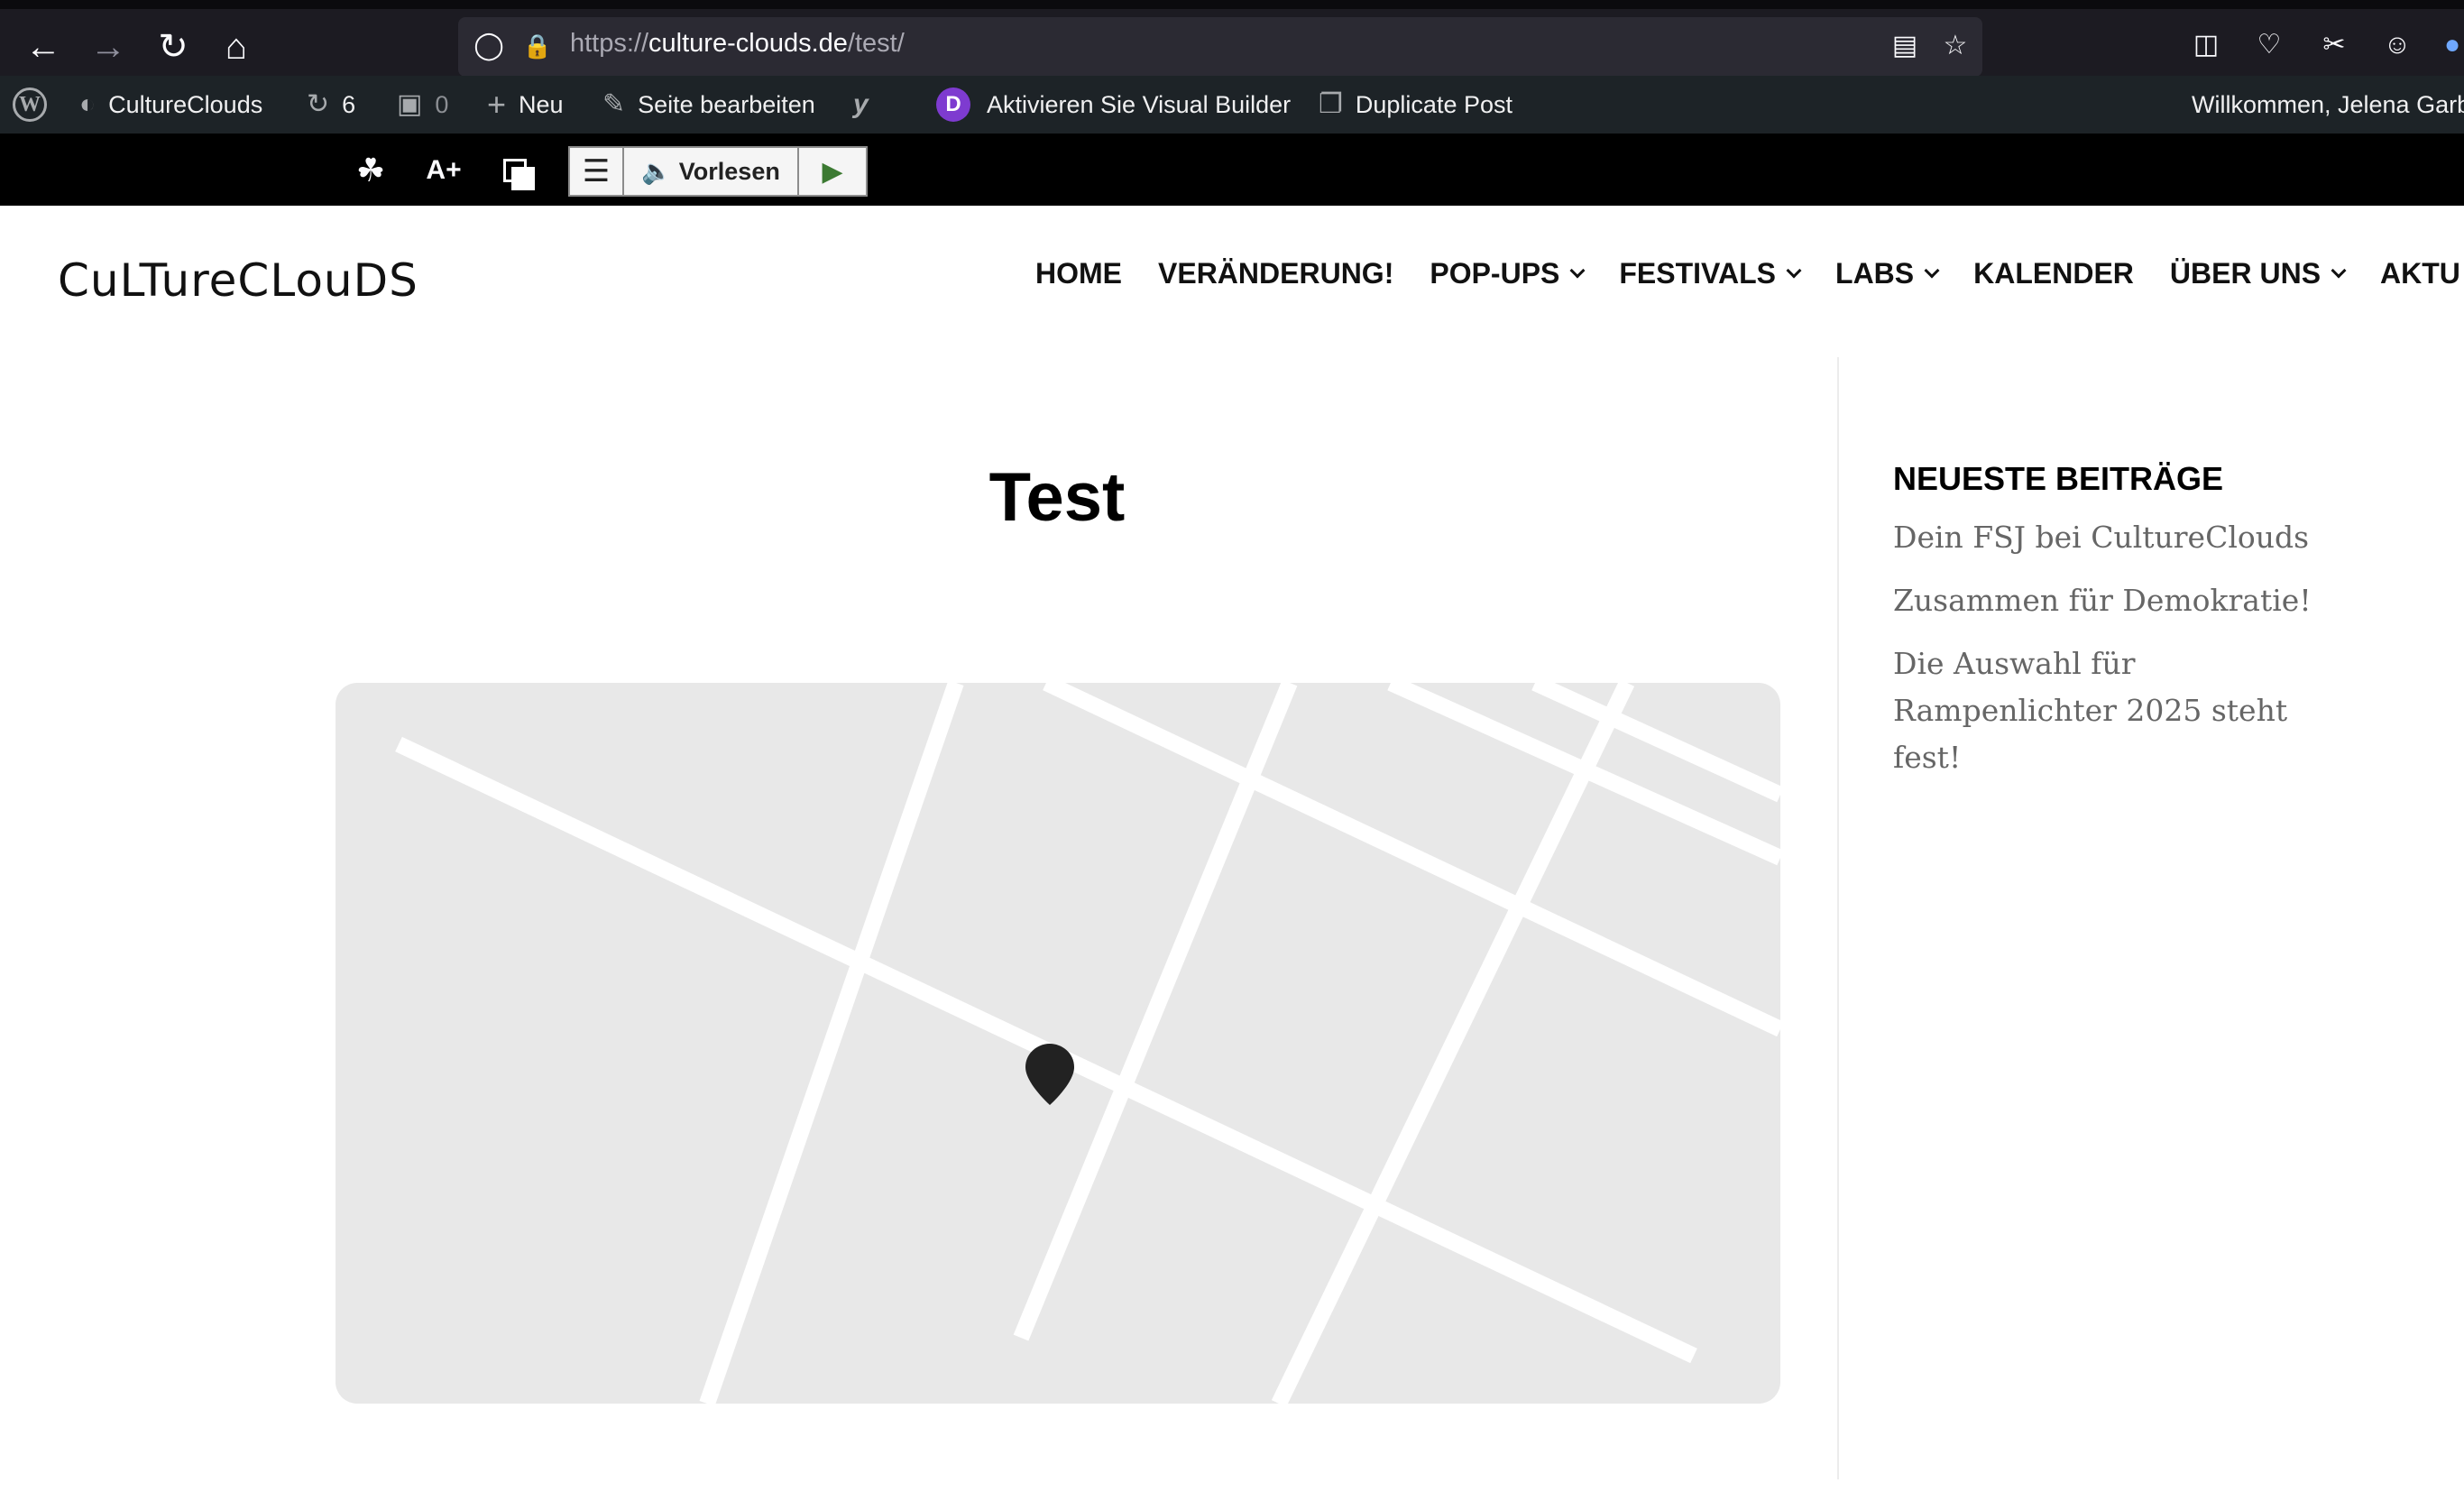  Describe the element at coordinates (1955, 46) in the screenshot. I see `bookmark-star-icon: ☆` at that location.